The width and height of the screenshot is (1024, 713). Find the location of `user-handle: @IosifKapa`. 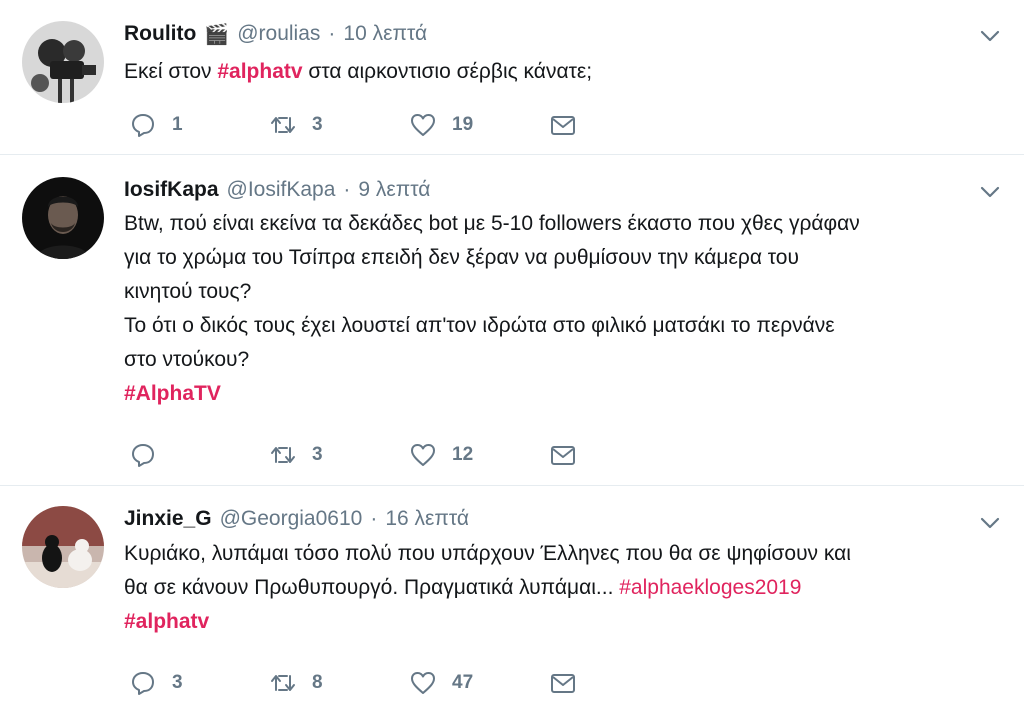

user-handle: @IosifKapa is located at coordinates (281, 190).